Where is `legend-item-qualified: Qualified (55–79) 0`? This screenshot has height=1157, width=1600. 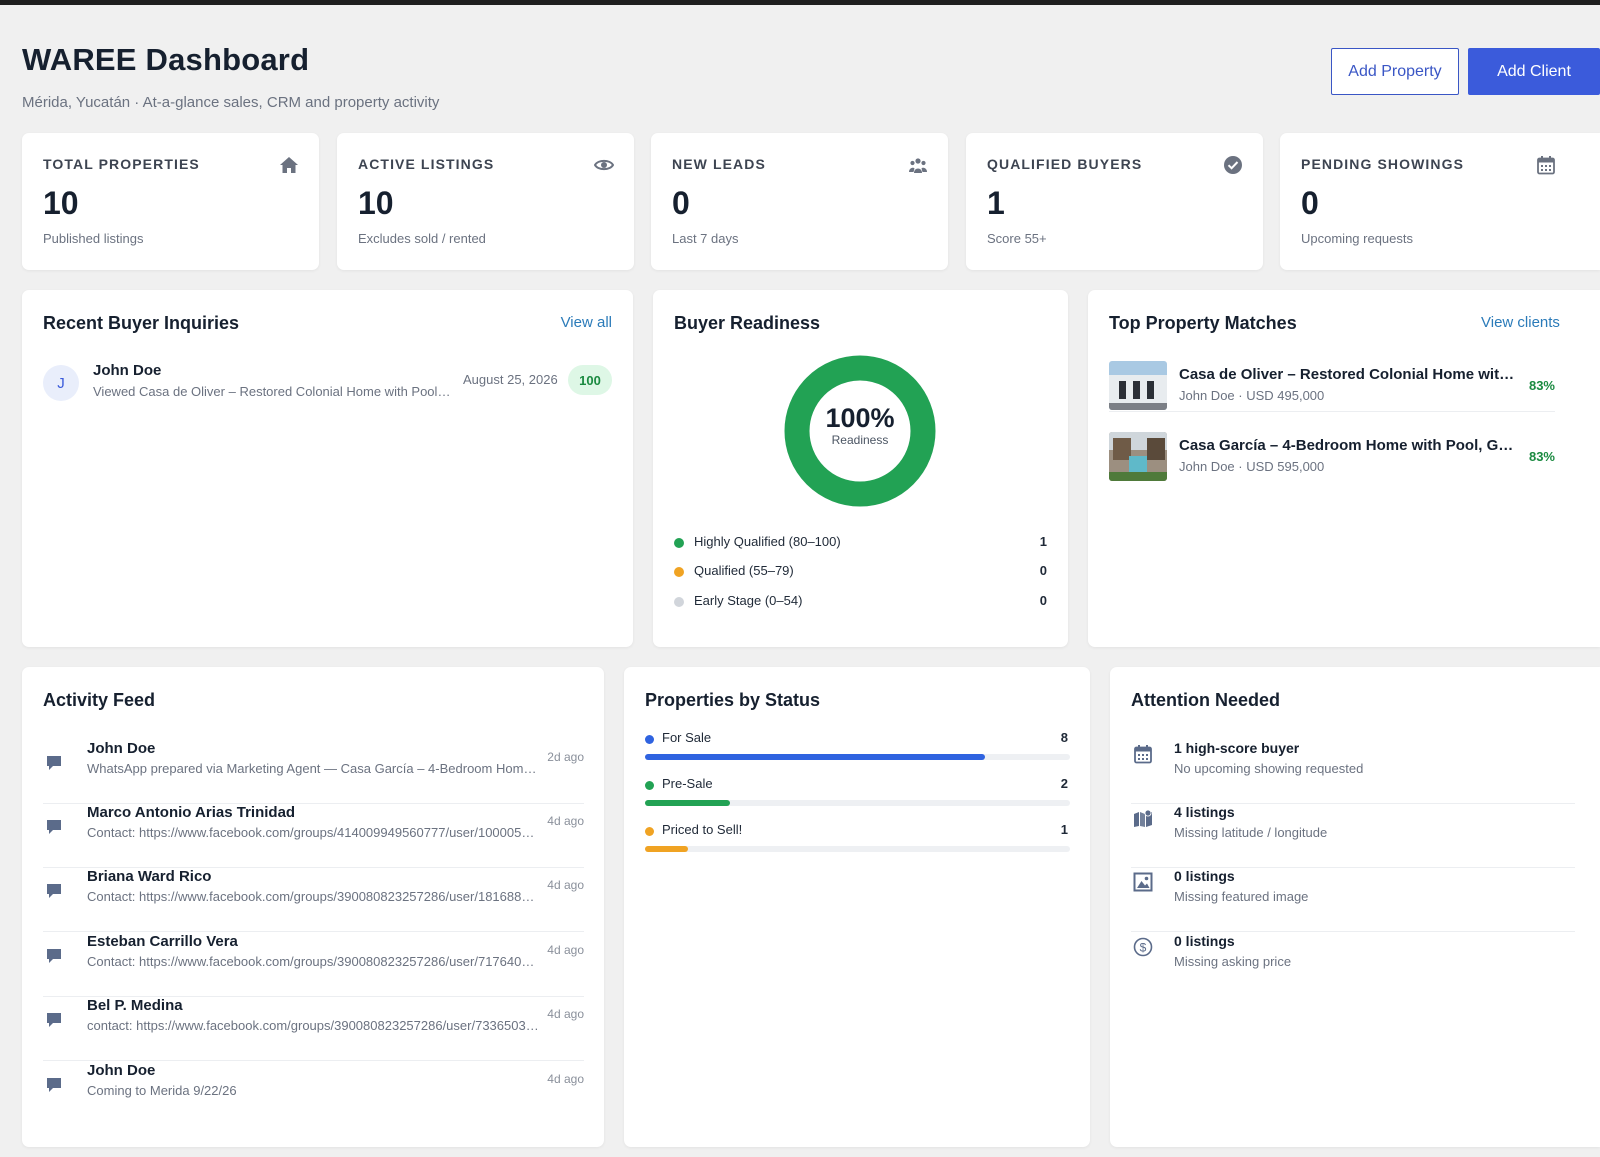 legend-item-qualified: Qualified (55–79) 0 is located at coordinates (860, 573).